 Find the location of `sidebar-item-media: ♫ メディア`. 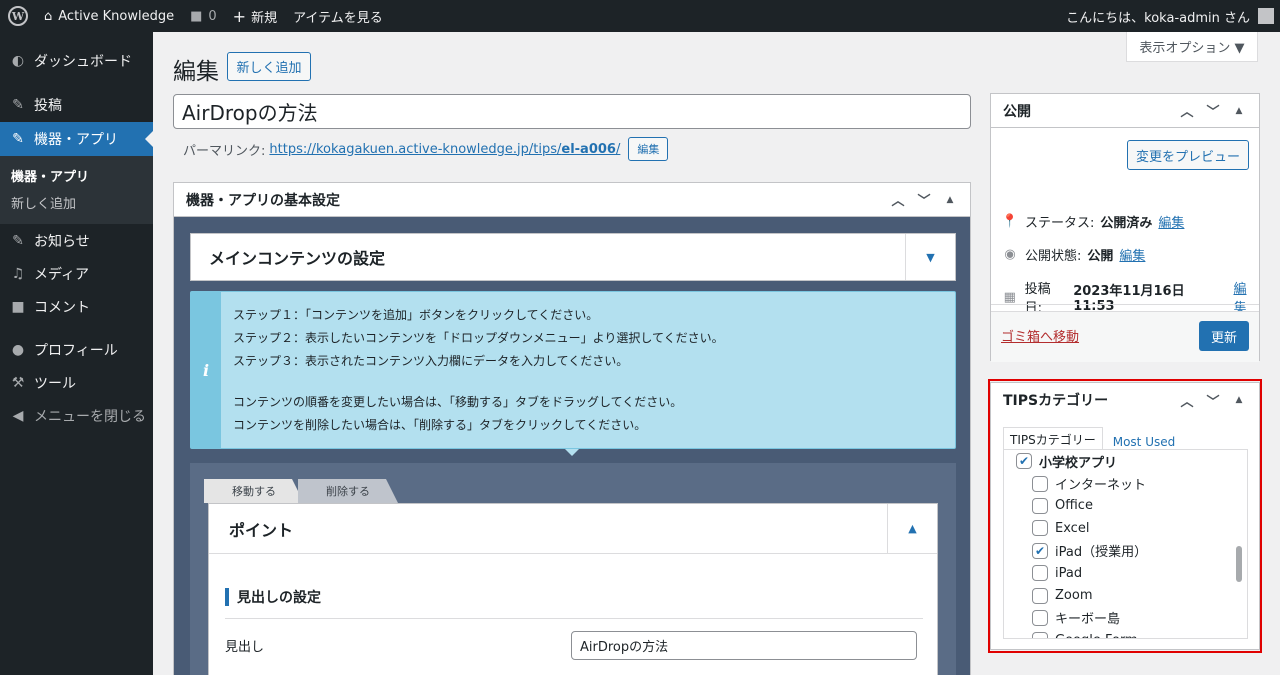

sidebar-item-media: ♫ メディア is located at coordinates (76, 274).